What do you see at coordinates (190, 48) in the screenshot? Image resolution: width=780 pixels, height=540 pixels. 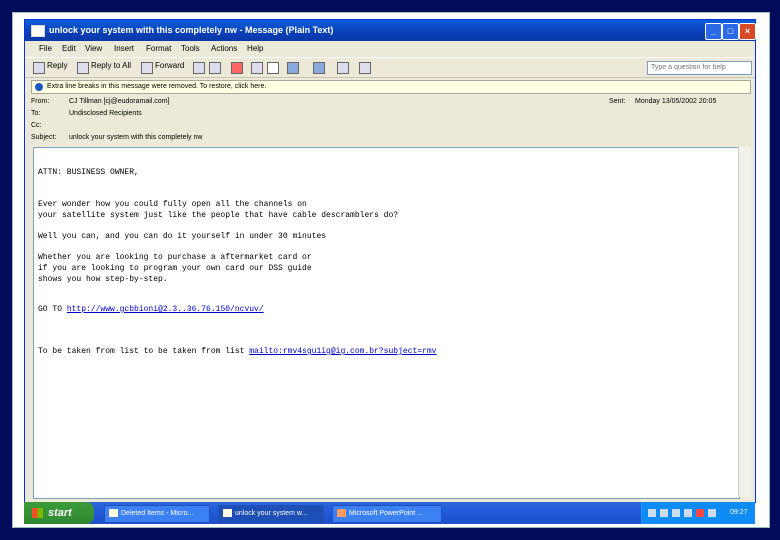 I see `menu-tools: Tools` at bounding box center [190, 48].